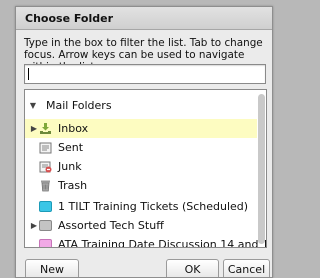 The image size is (320, 278). I want to click on ok-button: OK, so click(192, 268).